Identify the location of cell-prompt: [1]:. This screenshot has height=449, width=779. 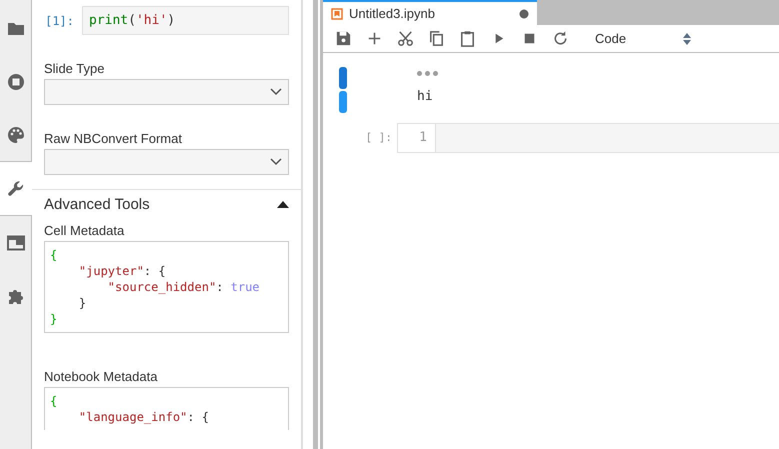
(59, 21).